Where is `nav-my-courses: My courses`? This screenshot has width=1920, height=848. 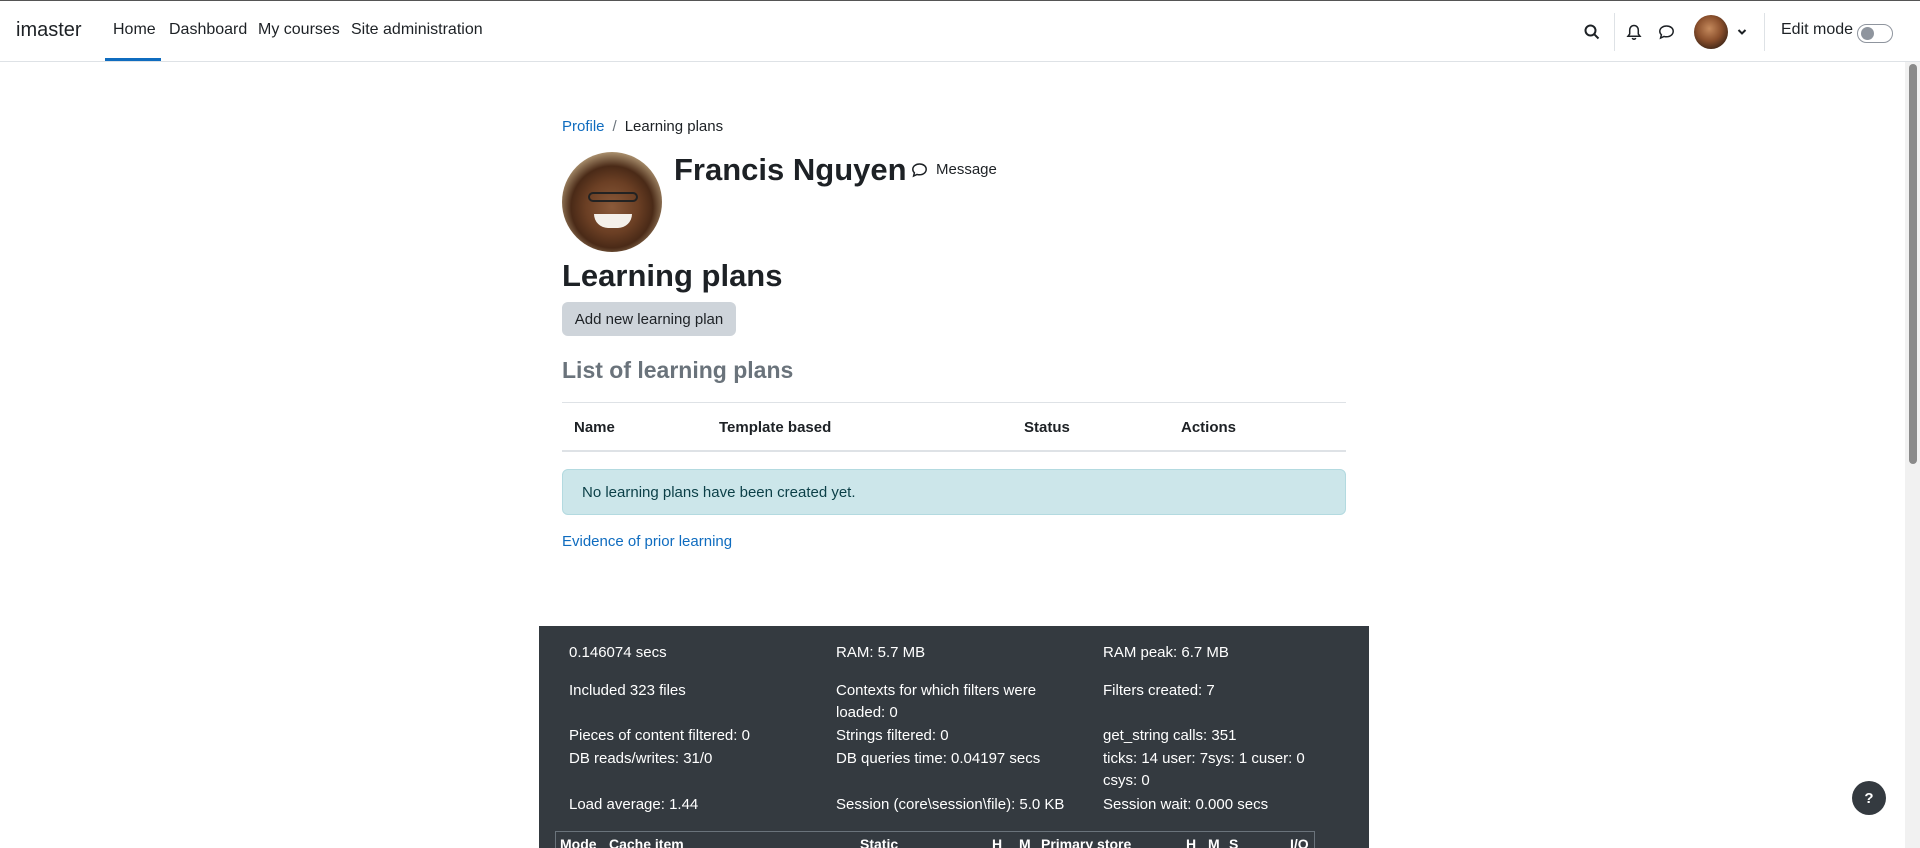 nav-my-courses: My courses is located at coordinates (299, 30).